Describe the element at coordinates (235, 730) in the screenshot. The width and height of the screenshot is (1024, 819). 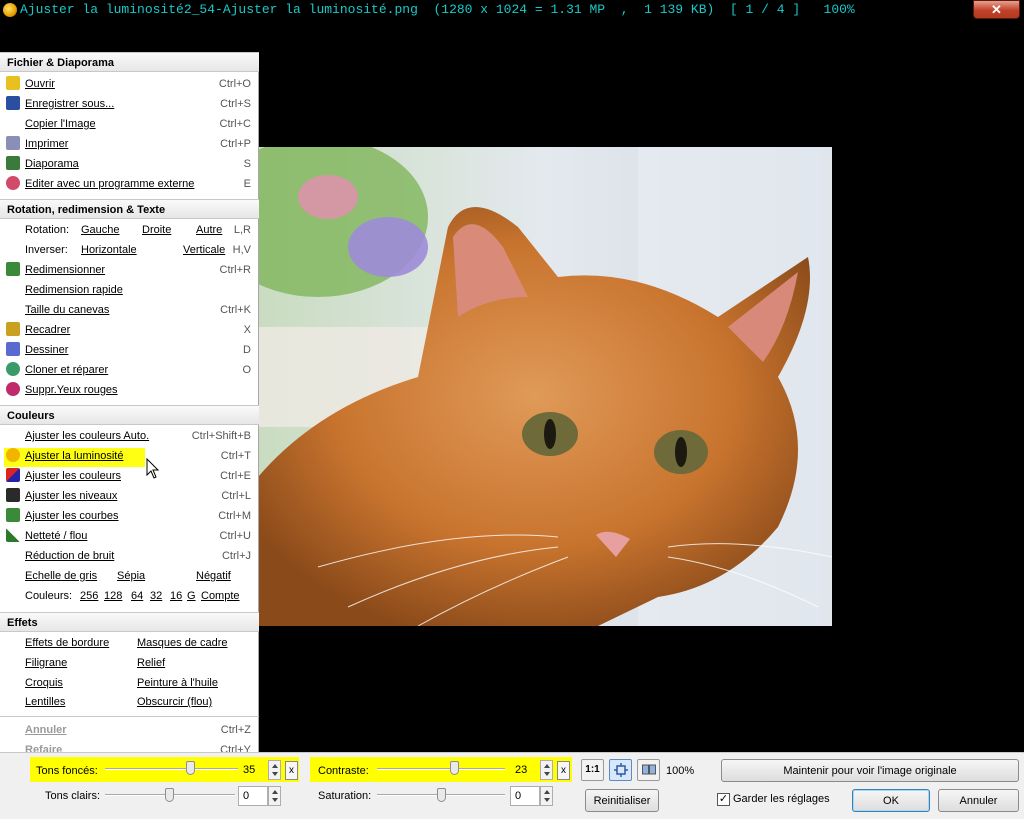
I see `shortcut: Ctrl+Z` at that location.